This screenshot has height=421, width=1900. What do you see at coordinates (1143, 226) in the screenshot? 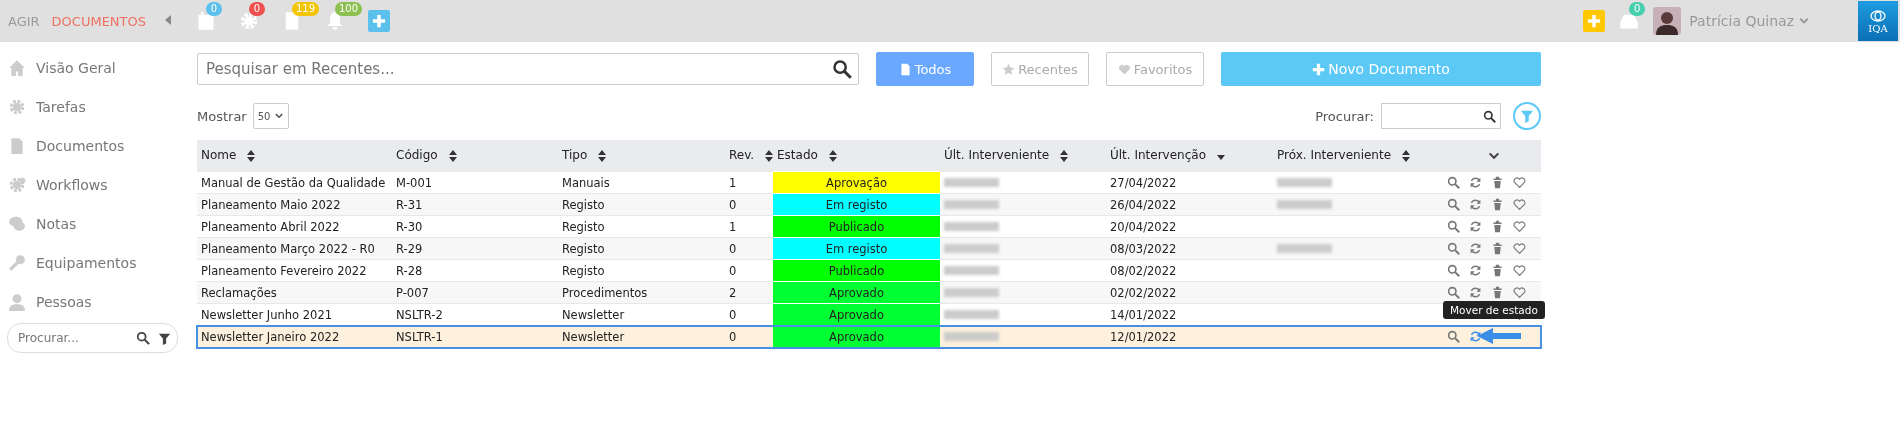
I see `table-cell: 20/04/2022` at bounding box center [1143, 226].